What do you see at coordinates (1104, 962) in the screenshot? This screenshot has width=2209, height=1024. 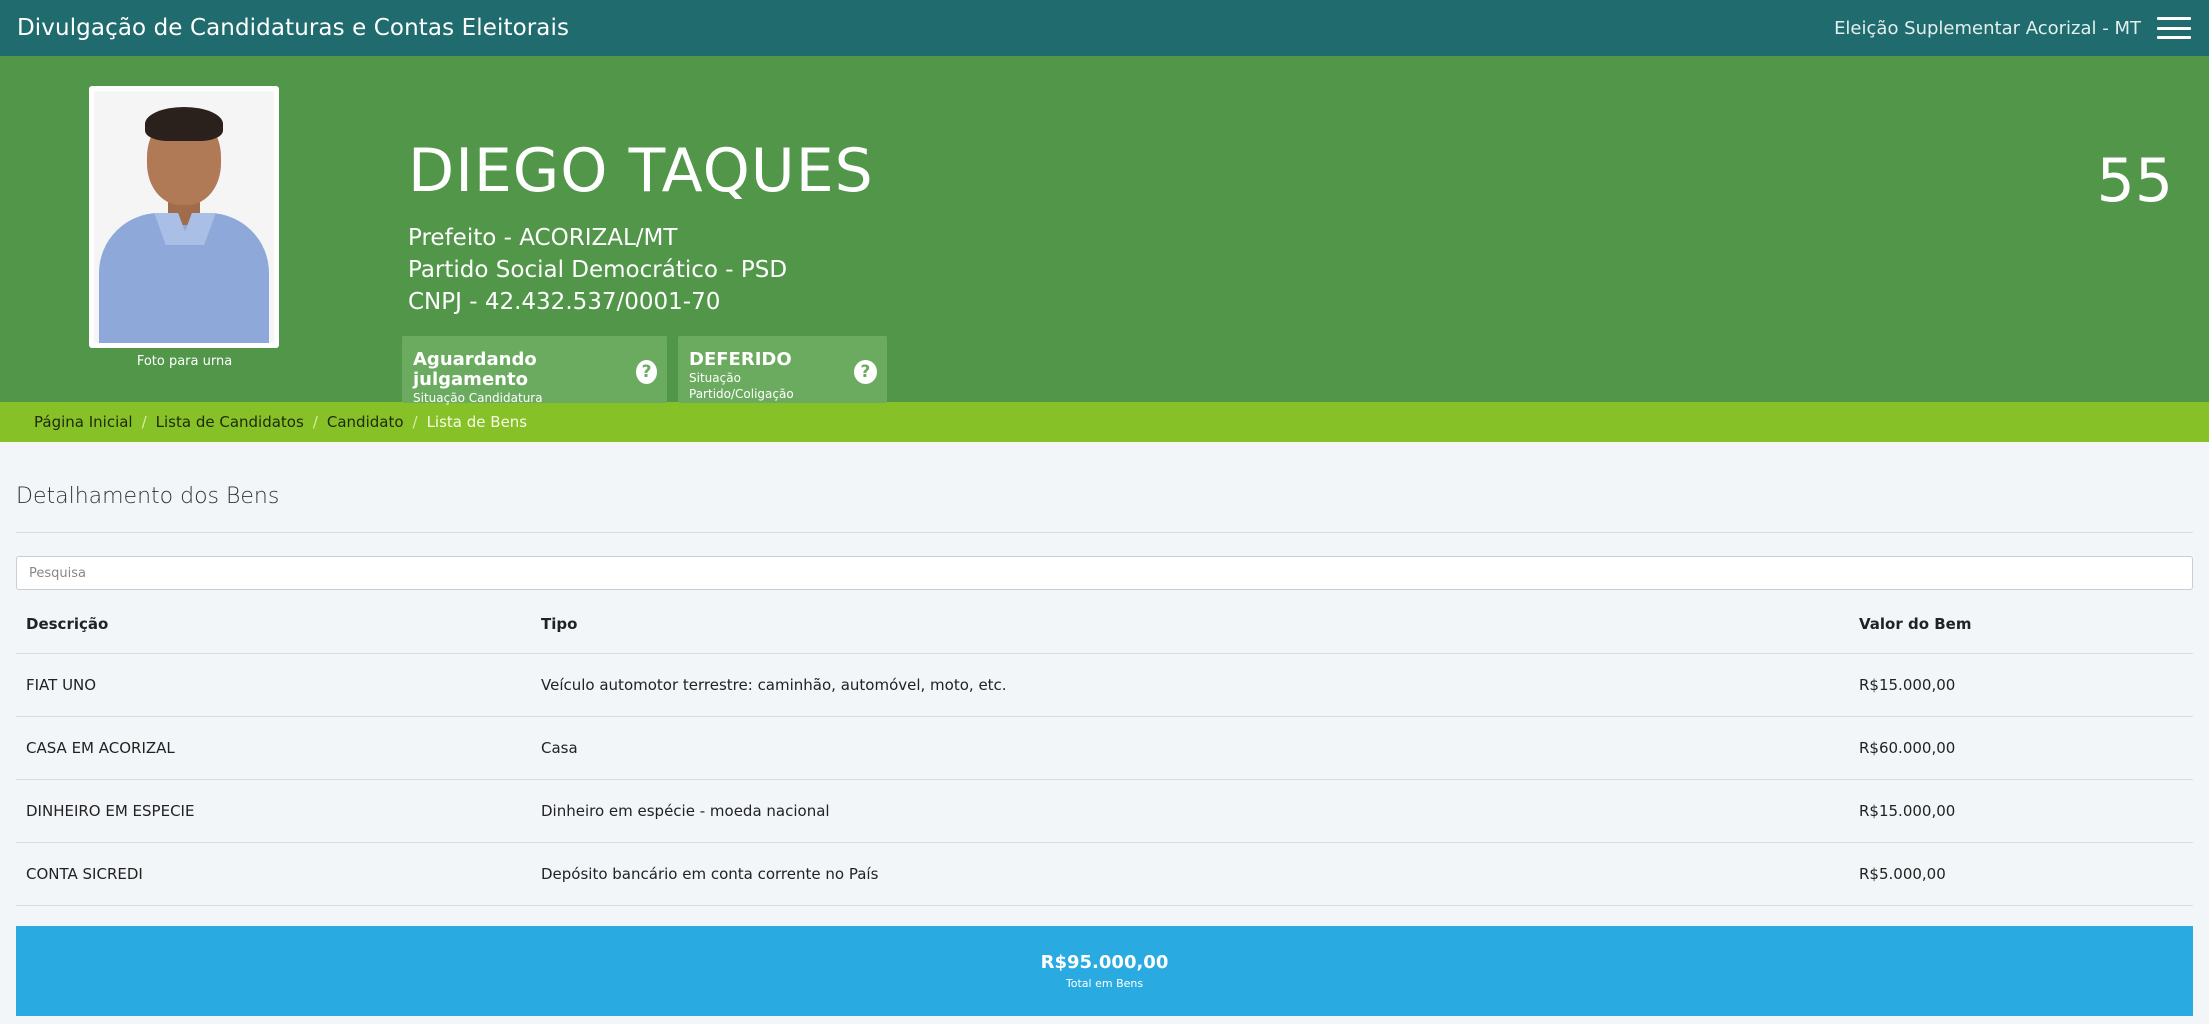 I see `total-assets-value: R$95.000,00` at bounding box center [1104, 962].